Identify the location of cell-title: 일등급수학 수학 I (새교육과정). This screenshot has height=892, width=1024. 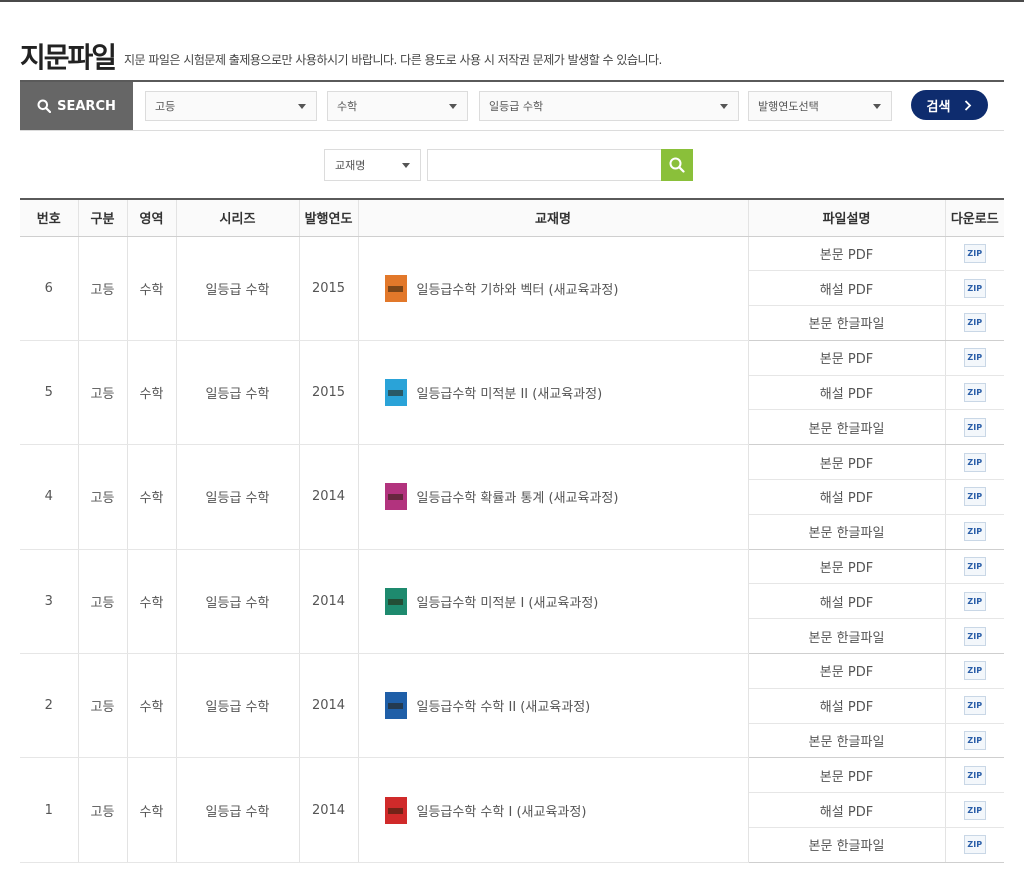
(553, 810).